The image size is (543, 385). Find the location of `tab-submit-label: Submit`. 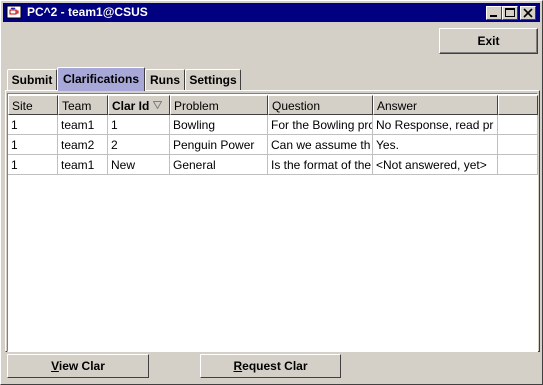

tab-submit-label: Submit is located at coordinates (32, 80).